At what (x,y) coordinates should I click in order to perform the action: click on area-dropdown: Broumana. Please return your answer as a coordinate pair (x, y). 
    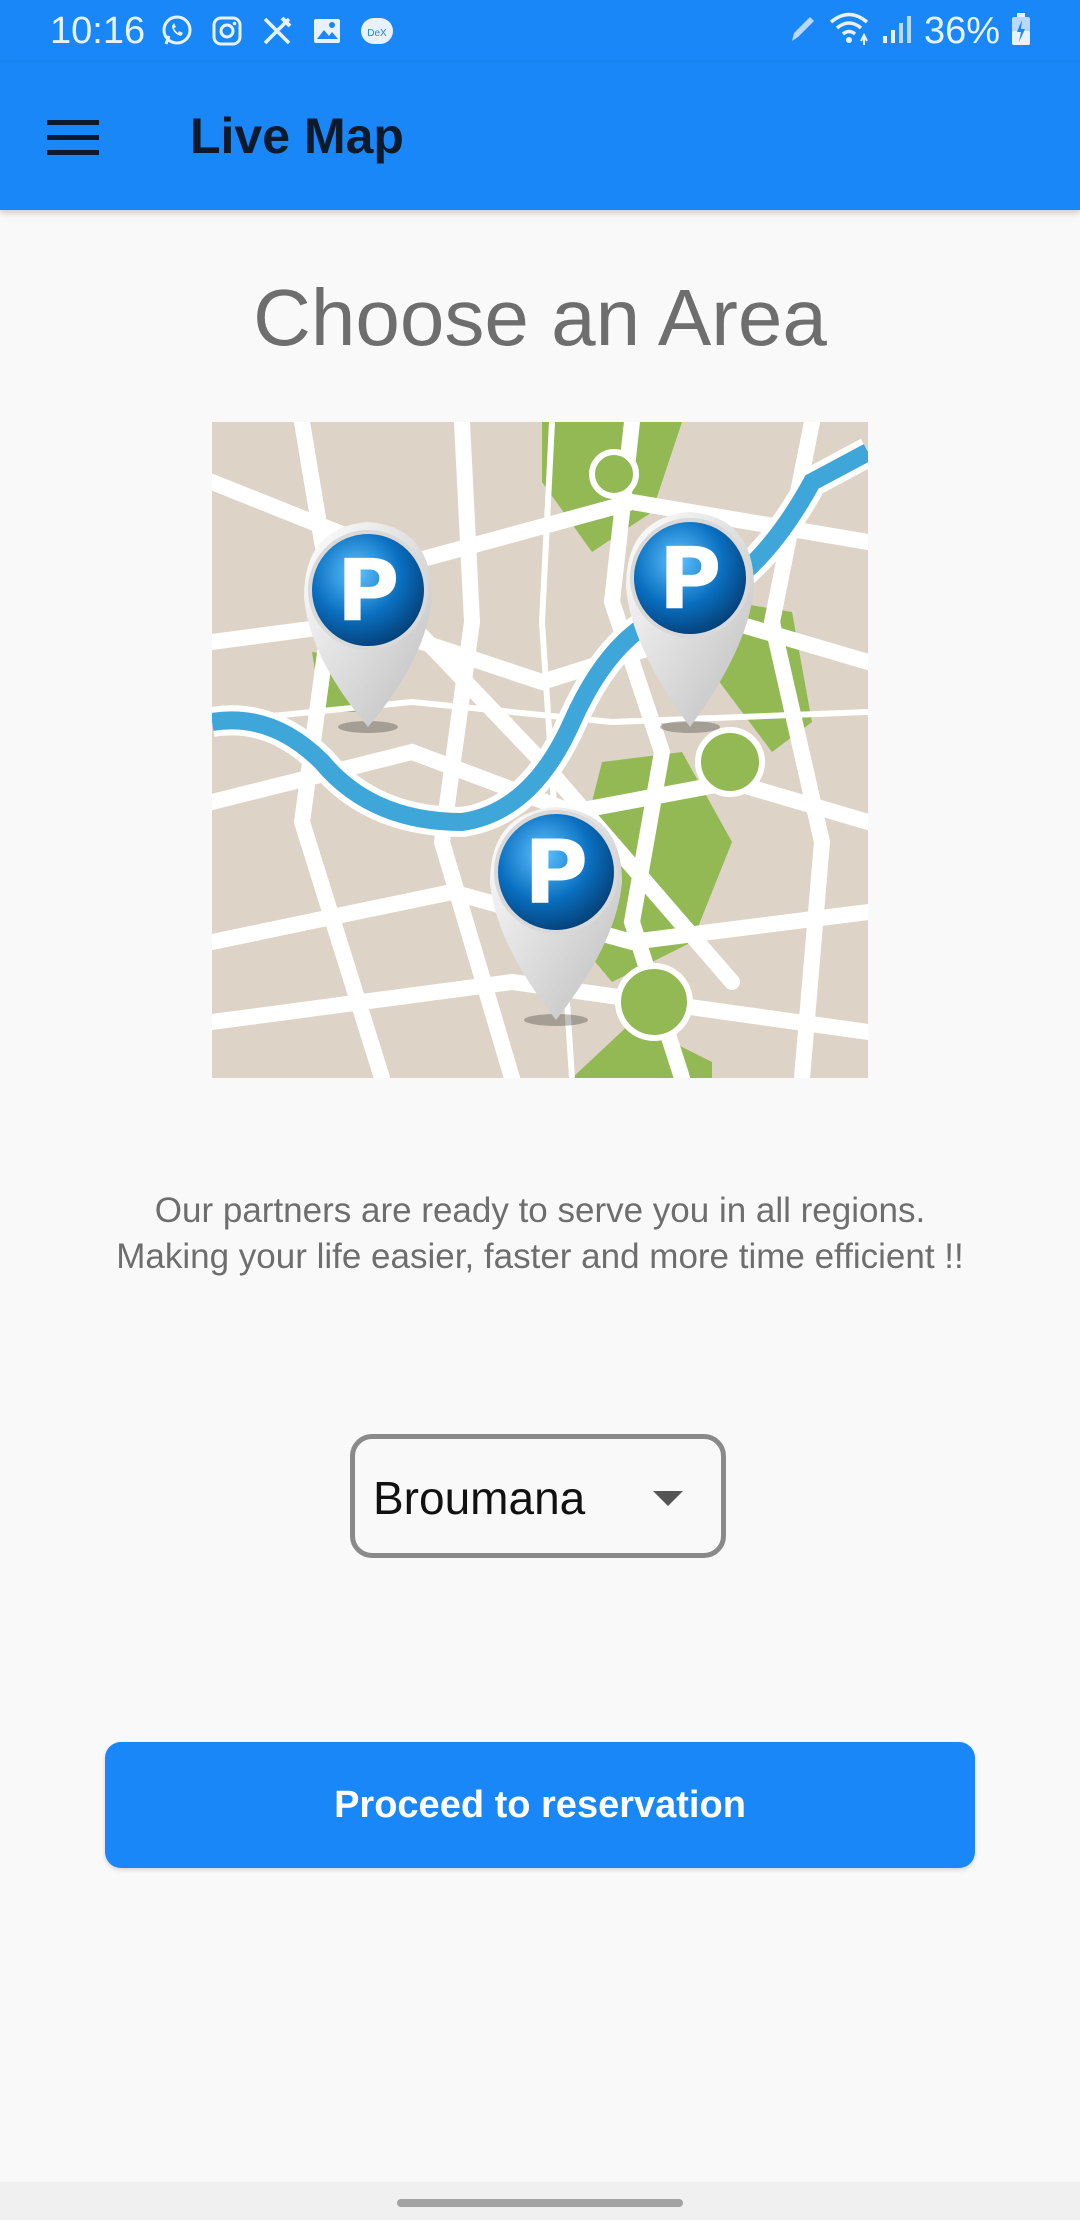
    Looking at the image, I should click on (538, 1496).